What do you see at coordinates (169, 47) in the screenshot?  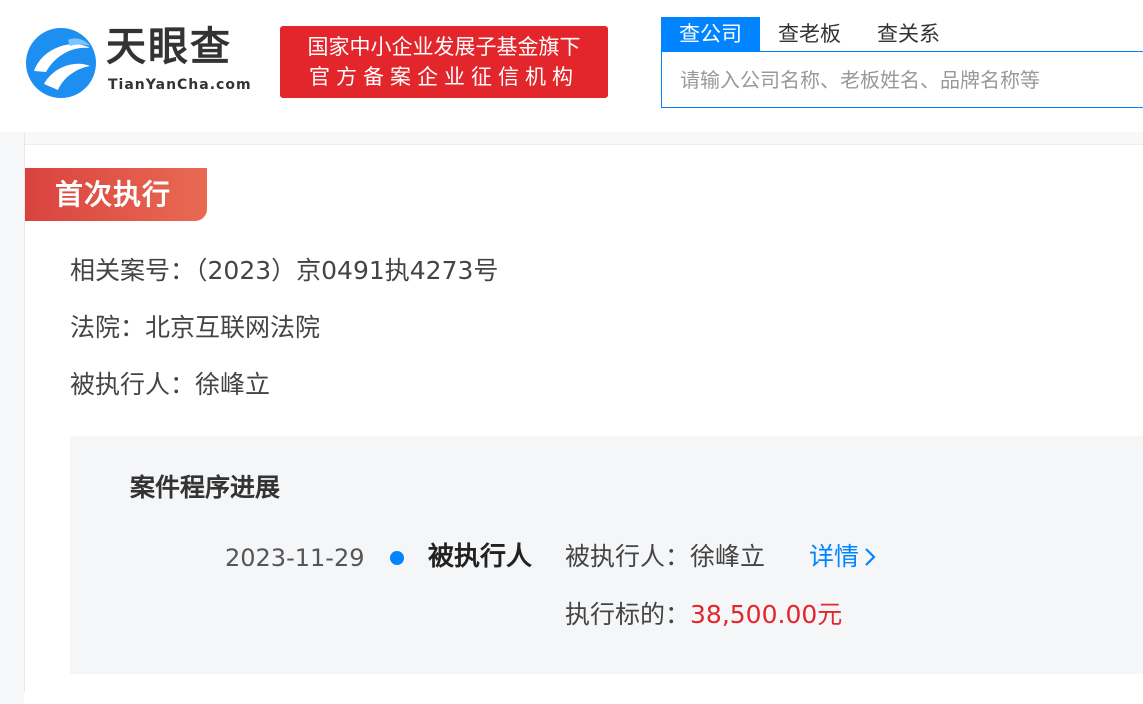 I see `logo-text-cn: 天眼查` at bounding box center [169, 47].